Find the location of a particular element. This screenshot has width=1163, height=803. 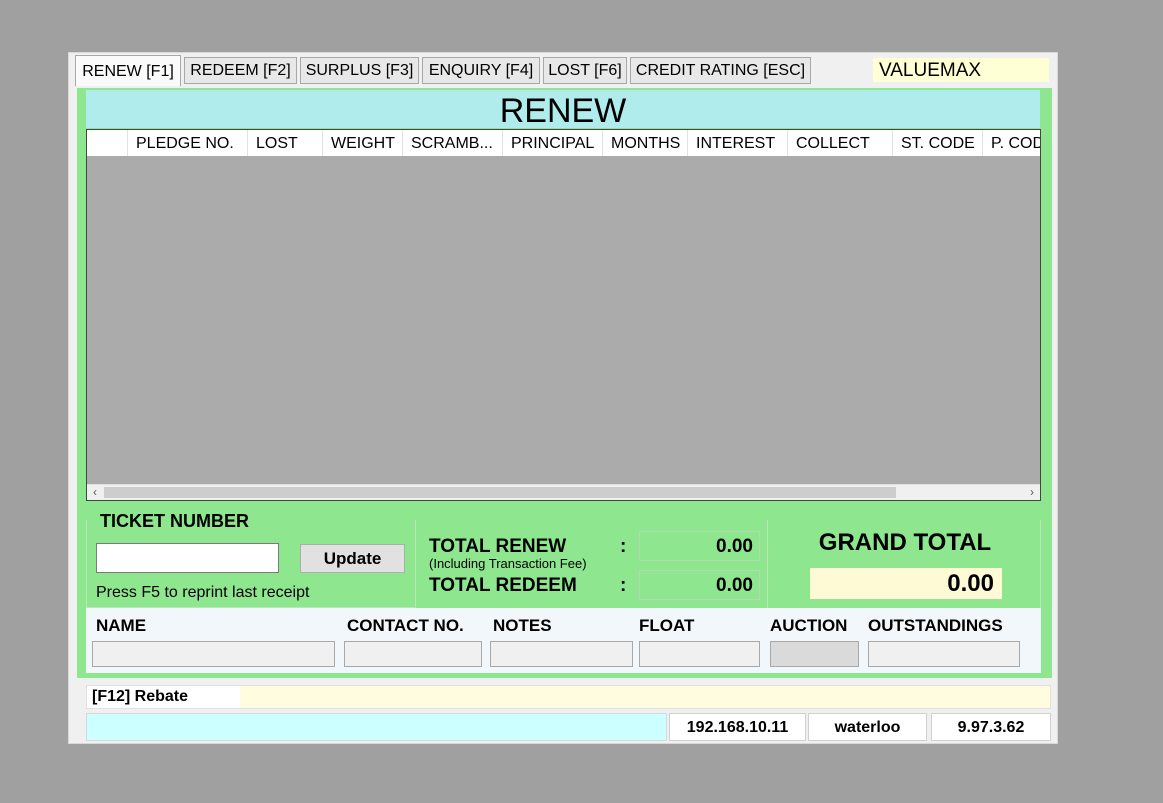

tab-surplus: SURPLUS [F3] is located at coordinates (359, 70).